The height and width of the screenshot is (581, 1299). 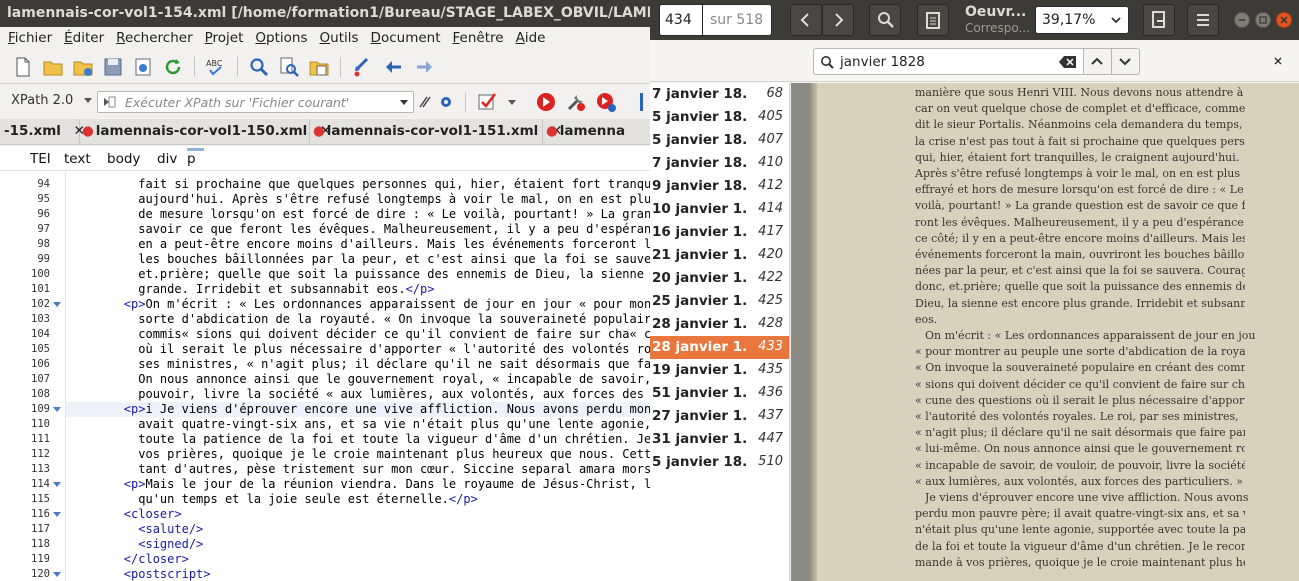 I want to click on find-previous-button, so click(x=1097, y=61).